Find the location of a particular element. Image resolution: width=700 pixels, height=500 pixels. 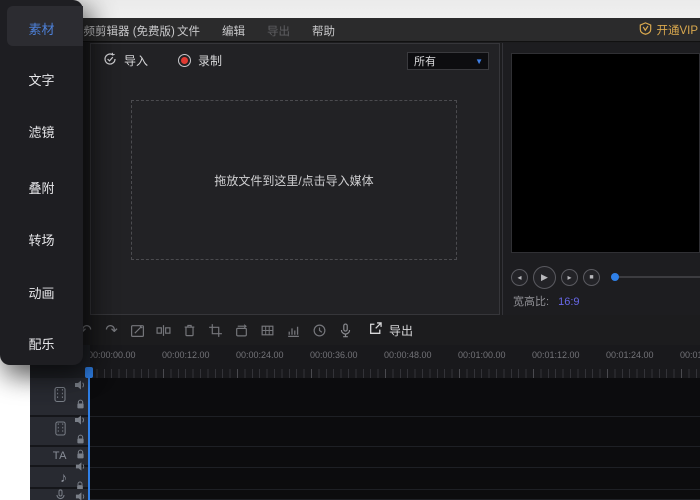

ruler-label: 00:01:36.00 is located at coordinates (690, 355).